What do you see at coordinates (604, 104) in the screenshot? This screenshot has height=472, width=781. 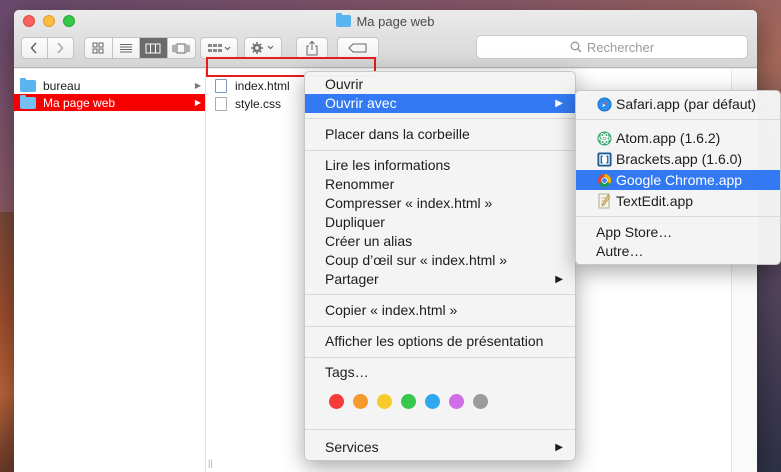 I see `safari-icon` at bounding box center [604, 104].